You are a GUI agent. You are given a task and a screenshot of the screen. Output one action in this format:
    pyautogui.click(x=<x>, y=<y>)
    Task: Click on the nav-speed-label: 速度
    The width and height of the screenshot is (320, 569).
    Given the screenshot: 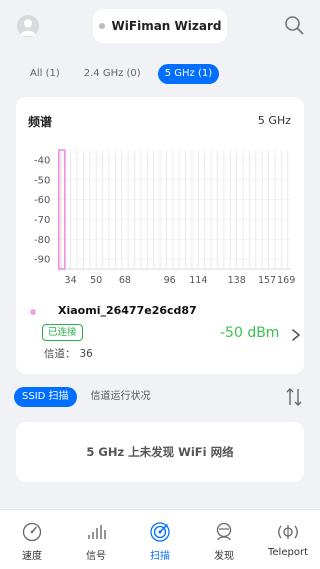 What is the action you would take?
    pyautogui.click(x=32, y=556)
    